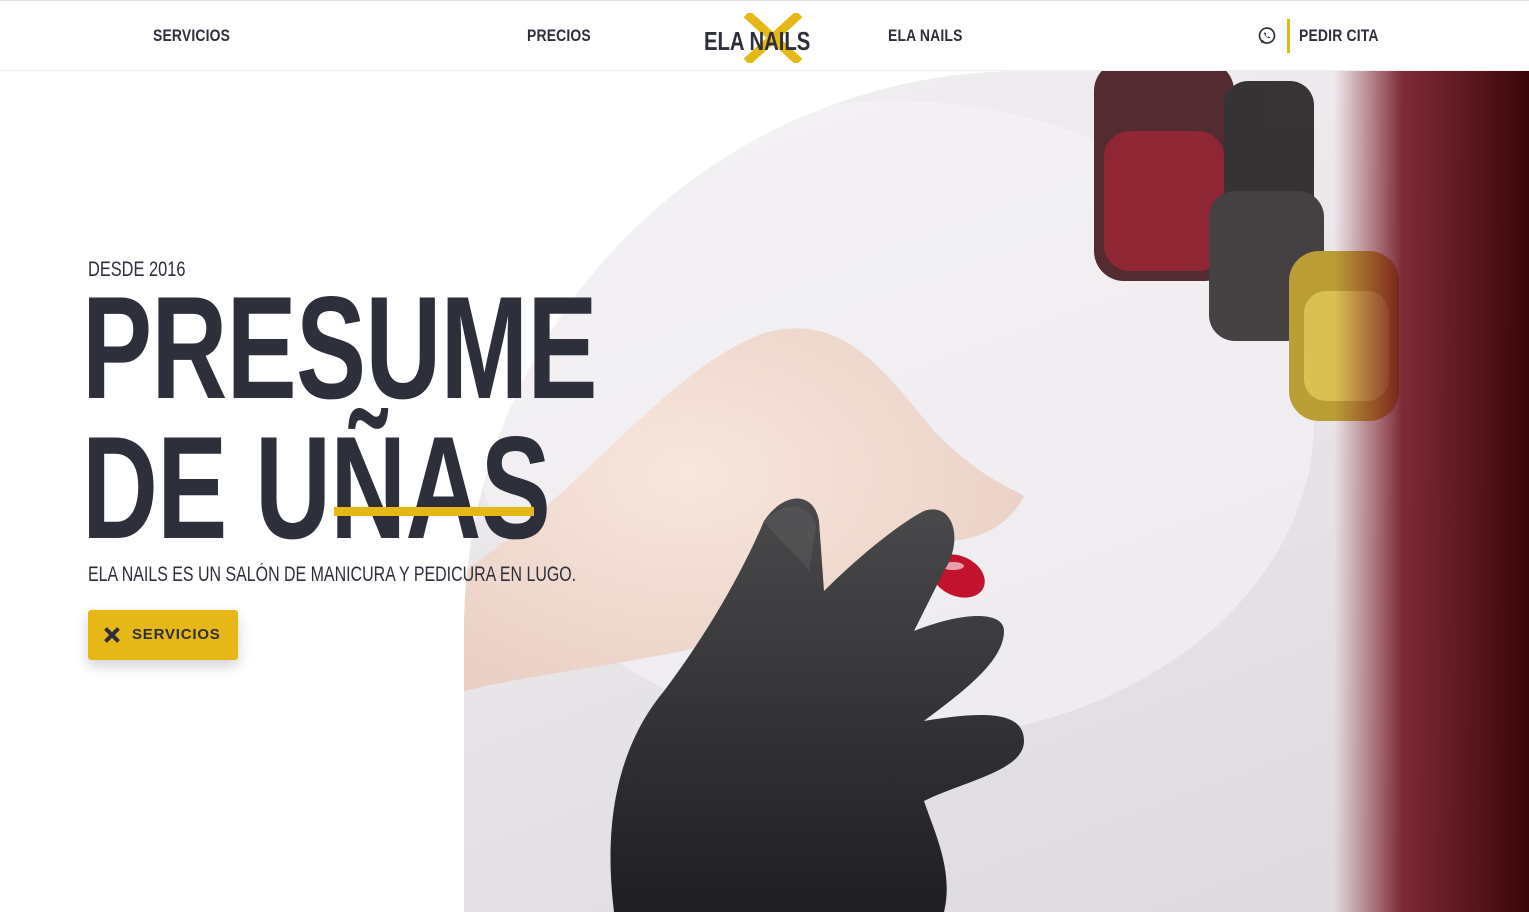 Image resolution: width=1529 pixels, height=912 pixels. I want to click on servicios-button: SERVICIOS, so click(163, 635).